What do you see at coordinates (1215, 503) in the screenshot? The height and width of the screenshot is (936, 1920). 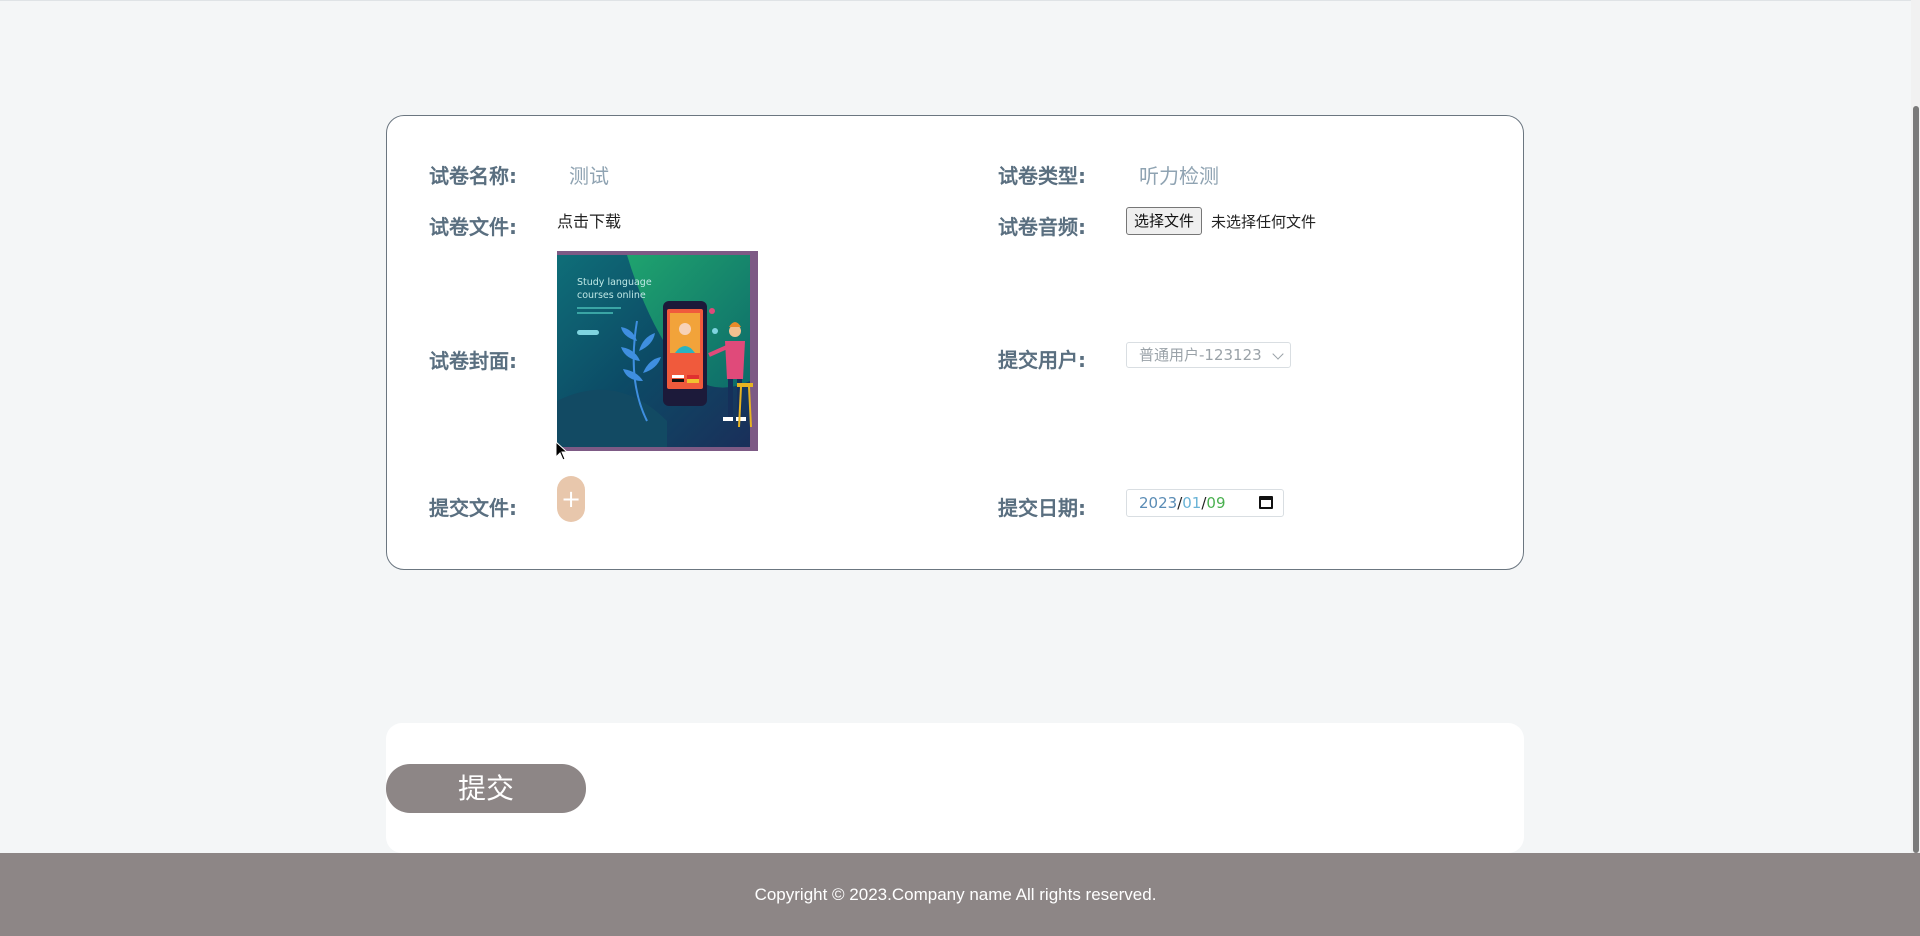 I see `date-day: 09` at bounding box center [1215, 503].